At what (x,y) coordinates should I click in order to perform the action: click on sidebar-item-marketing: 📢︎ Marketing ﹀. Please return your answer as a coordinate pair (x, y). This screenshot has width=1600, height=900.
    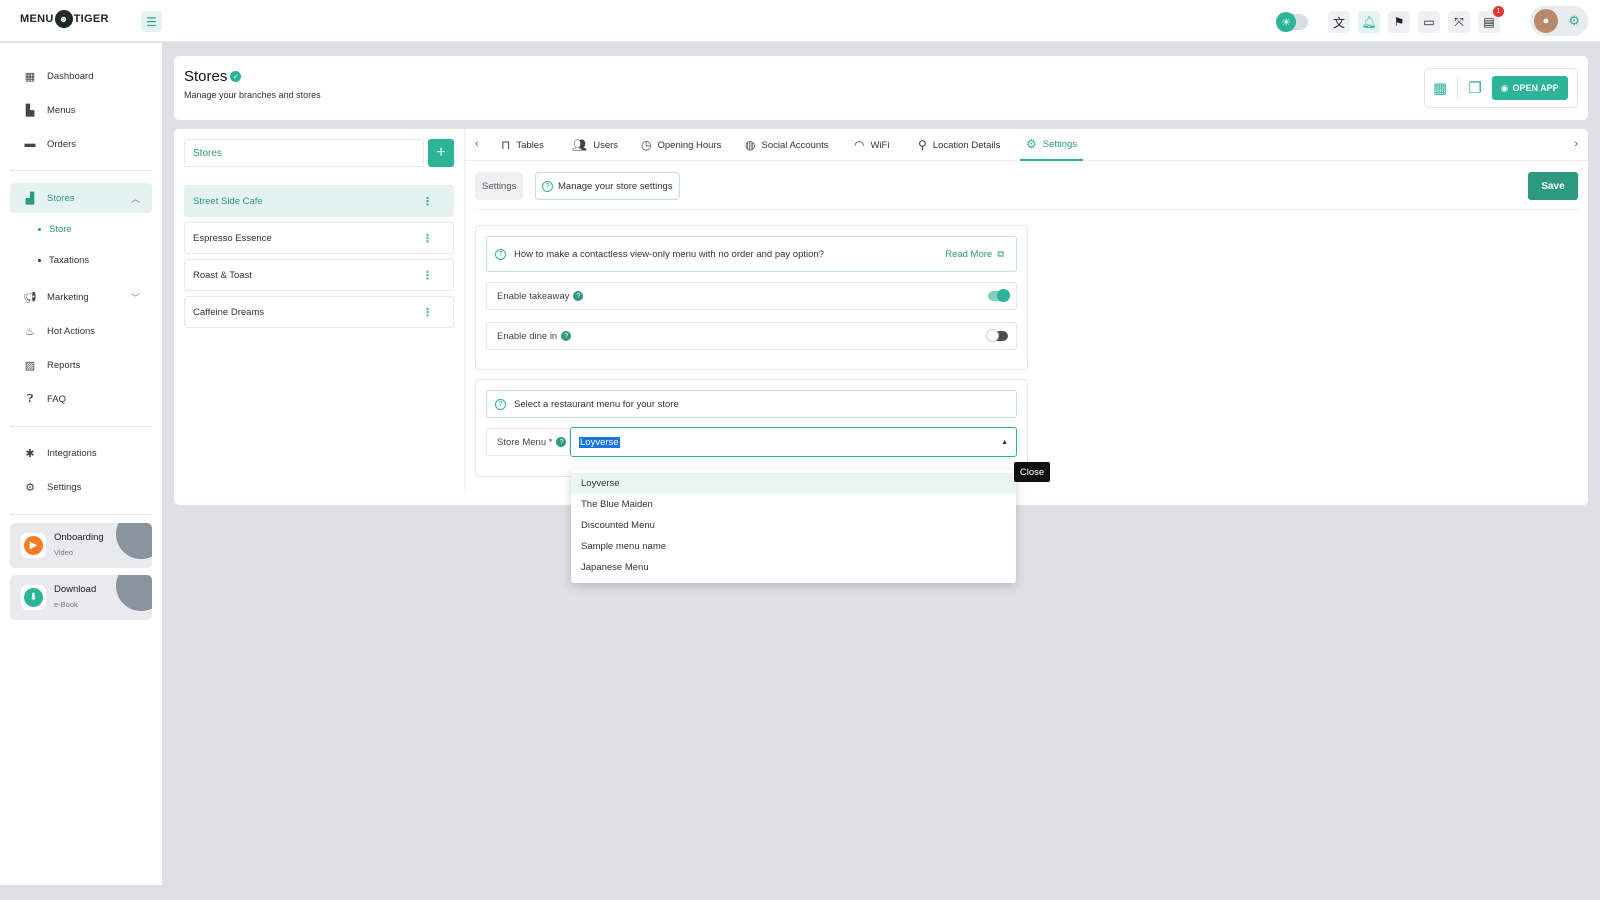
    Looking at the image, I should click on (81, 297).